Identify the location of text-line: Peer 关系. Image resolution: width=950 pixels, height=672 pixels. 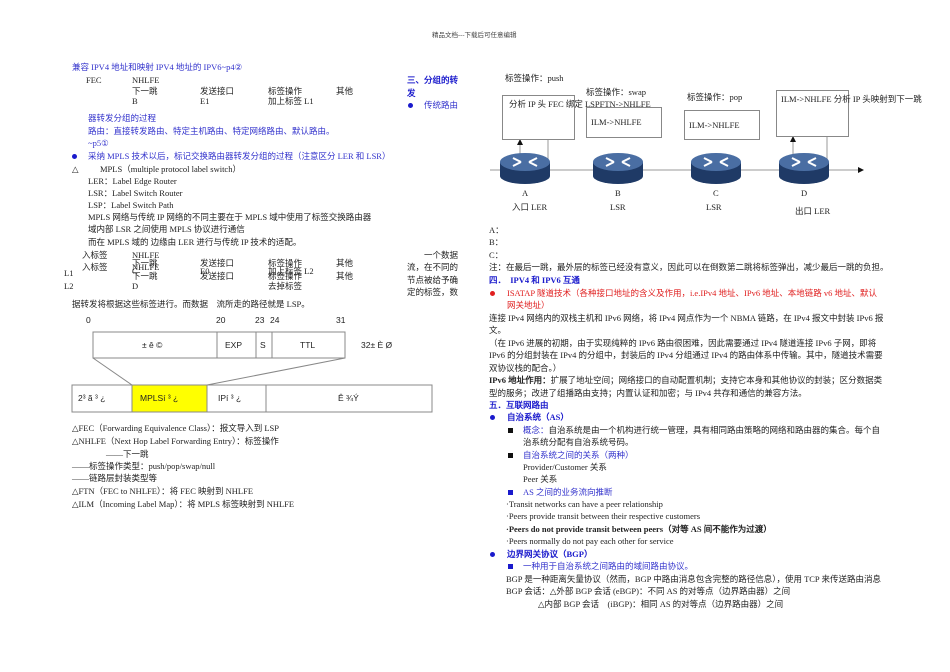
(540, 479).